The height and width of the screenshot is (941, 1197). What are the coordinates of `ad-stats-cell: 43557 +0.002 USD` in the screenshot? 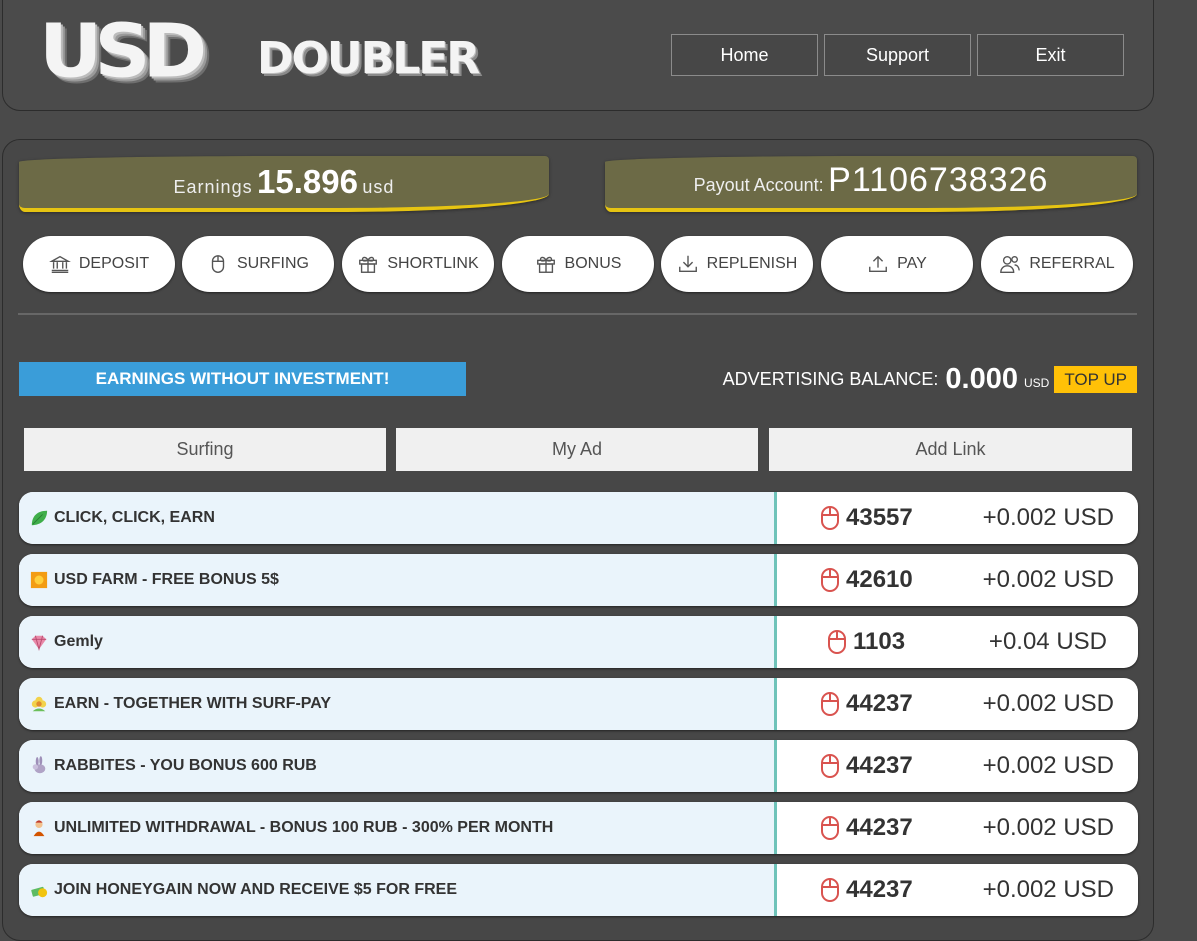 It's located at (957, 518).